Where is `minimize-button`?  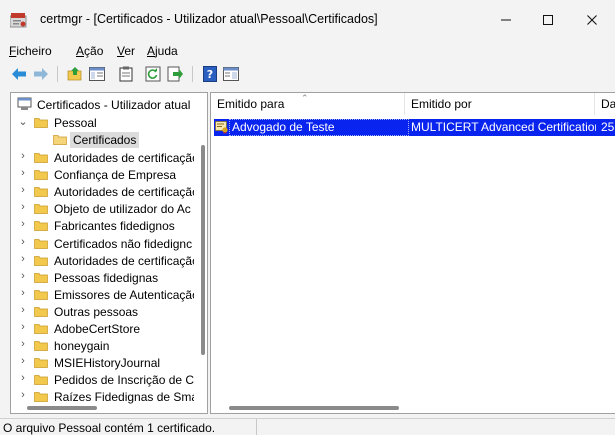
minimize-button is located at coordinates (506, 20).